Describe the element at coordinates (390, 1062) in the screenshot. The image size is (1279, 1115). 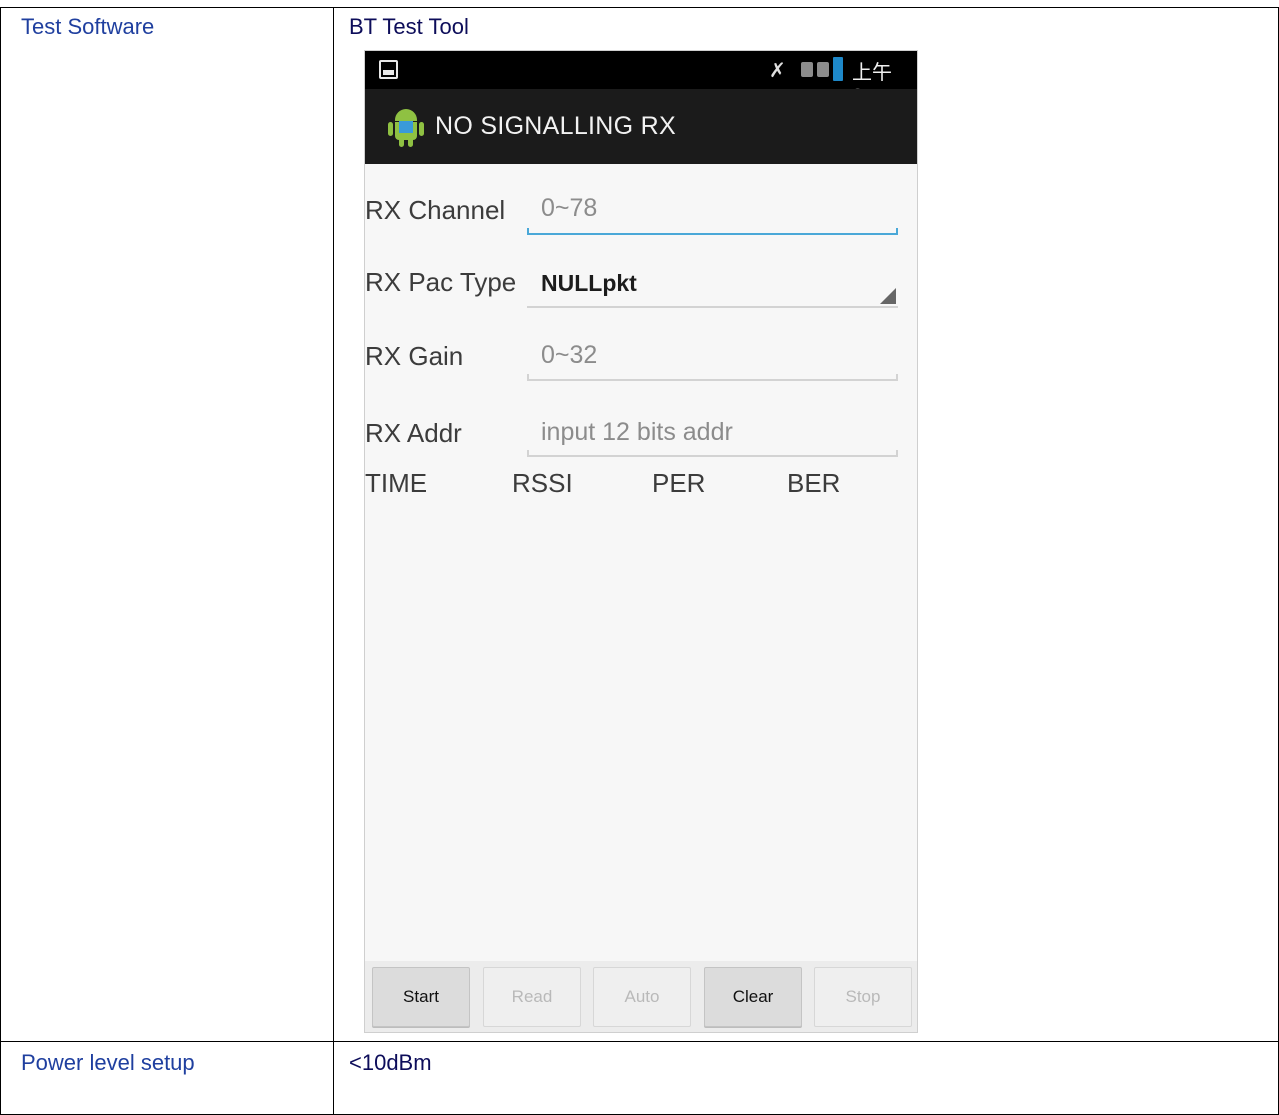
I see `row-value-power-level: <10dBm` at that location.